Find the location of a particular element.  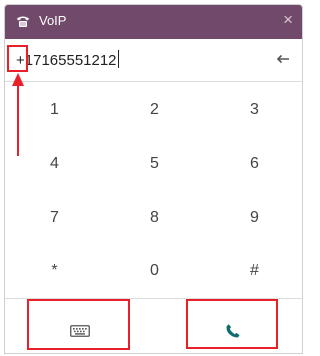

key-5: 5 is located at coordinates (154, 163).